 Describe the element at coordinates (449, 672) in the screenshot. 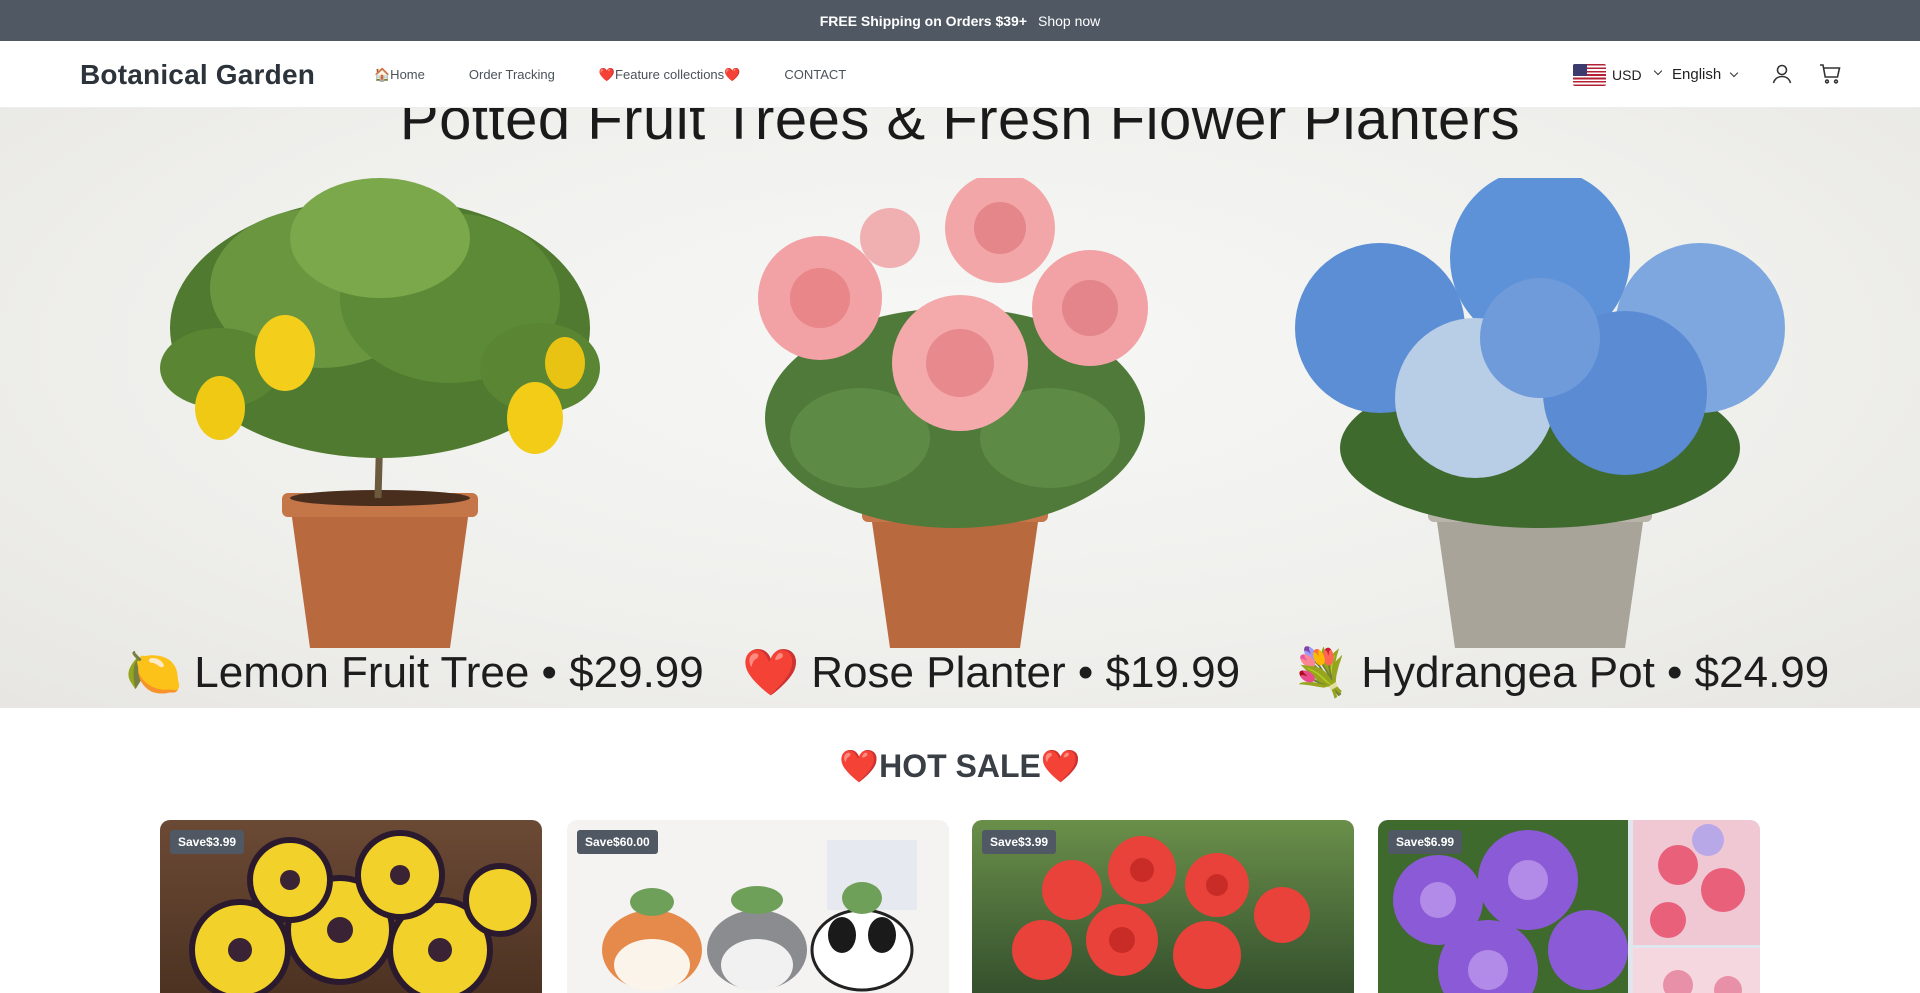

I see `hero-caption-text: Lemon Fruit Tree • $29.99` at that location.